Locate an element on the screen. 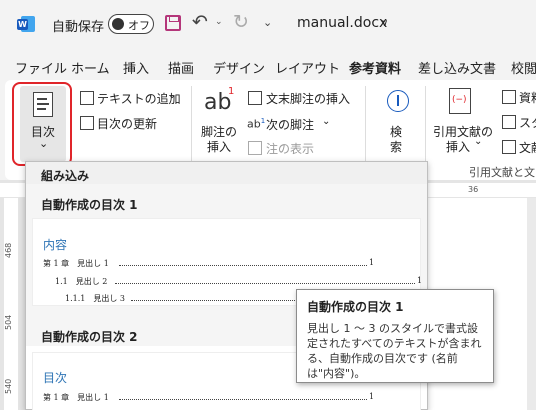 The width and height of the screenshot is (536, 410). save-icon is located at coordinates (173, 23).